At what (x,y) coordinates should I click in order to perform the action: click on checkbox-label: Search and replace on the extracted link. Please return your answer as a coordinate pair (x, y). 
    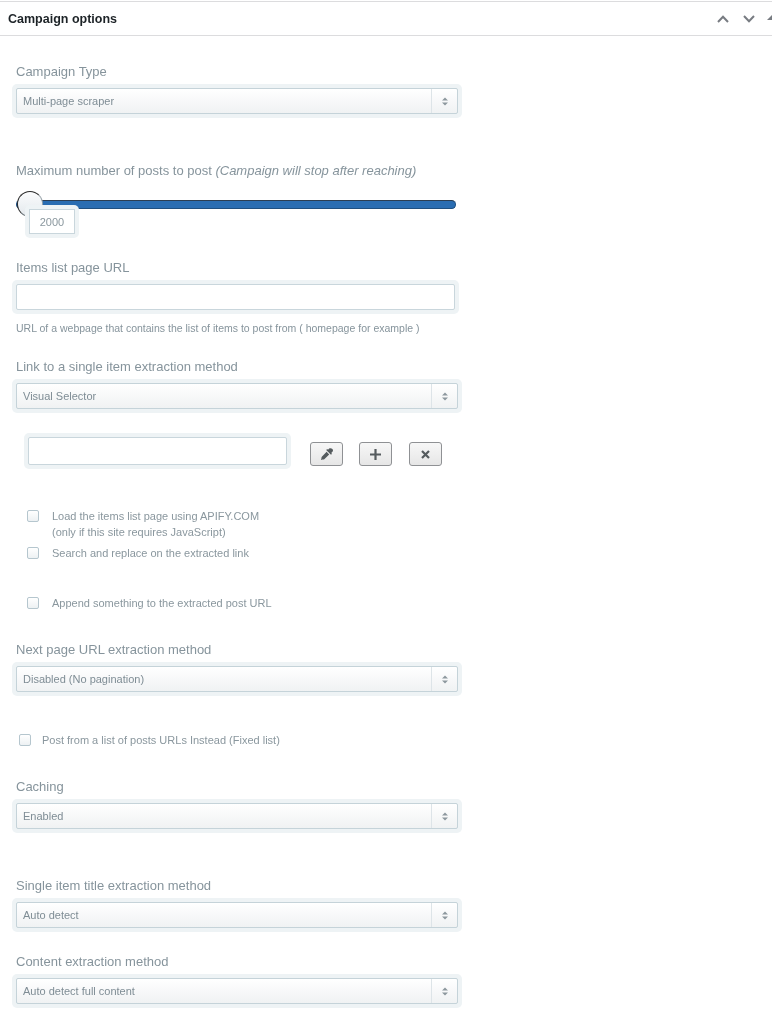
    Looking at the image, I should click on (150, 553).